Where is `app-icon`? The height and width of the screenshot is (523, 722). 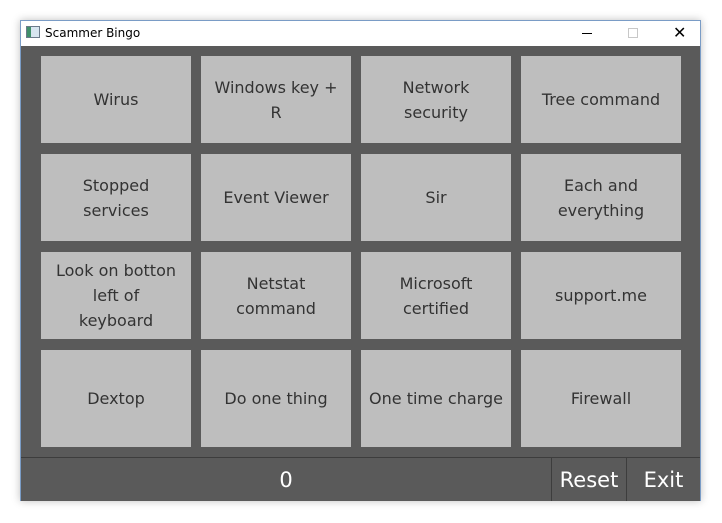
app-icon is located at coordinates (33, 32).